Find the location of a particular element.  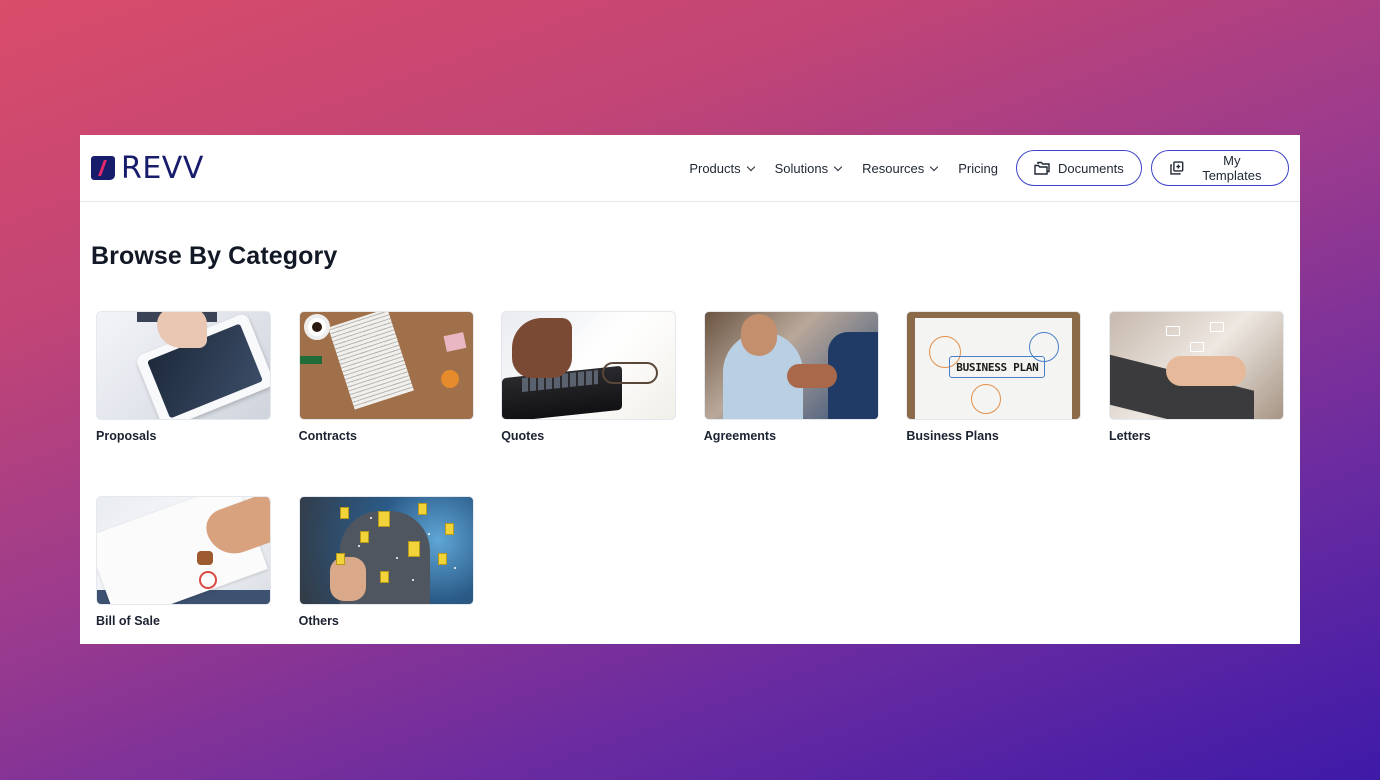

my-templates-button: My Templates is located at coordinates (1220, 168).